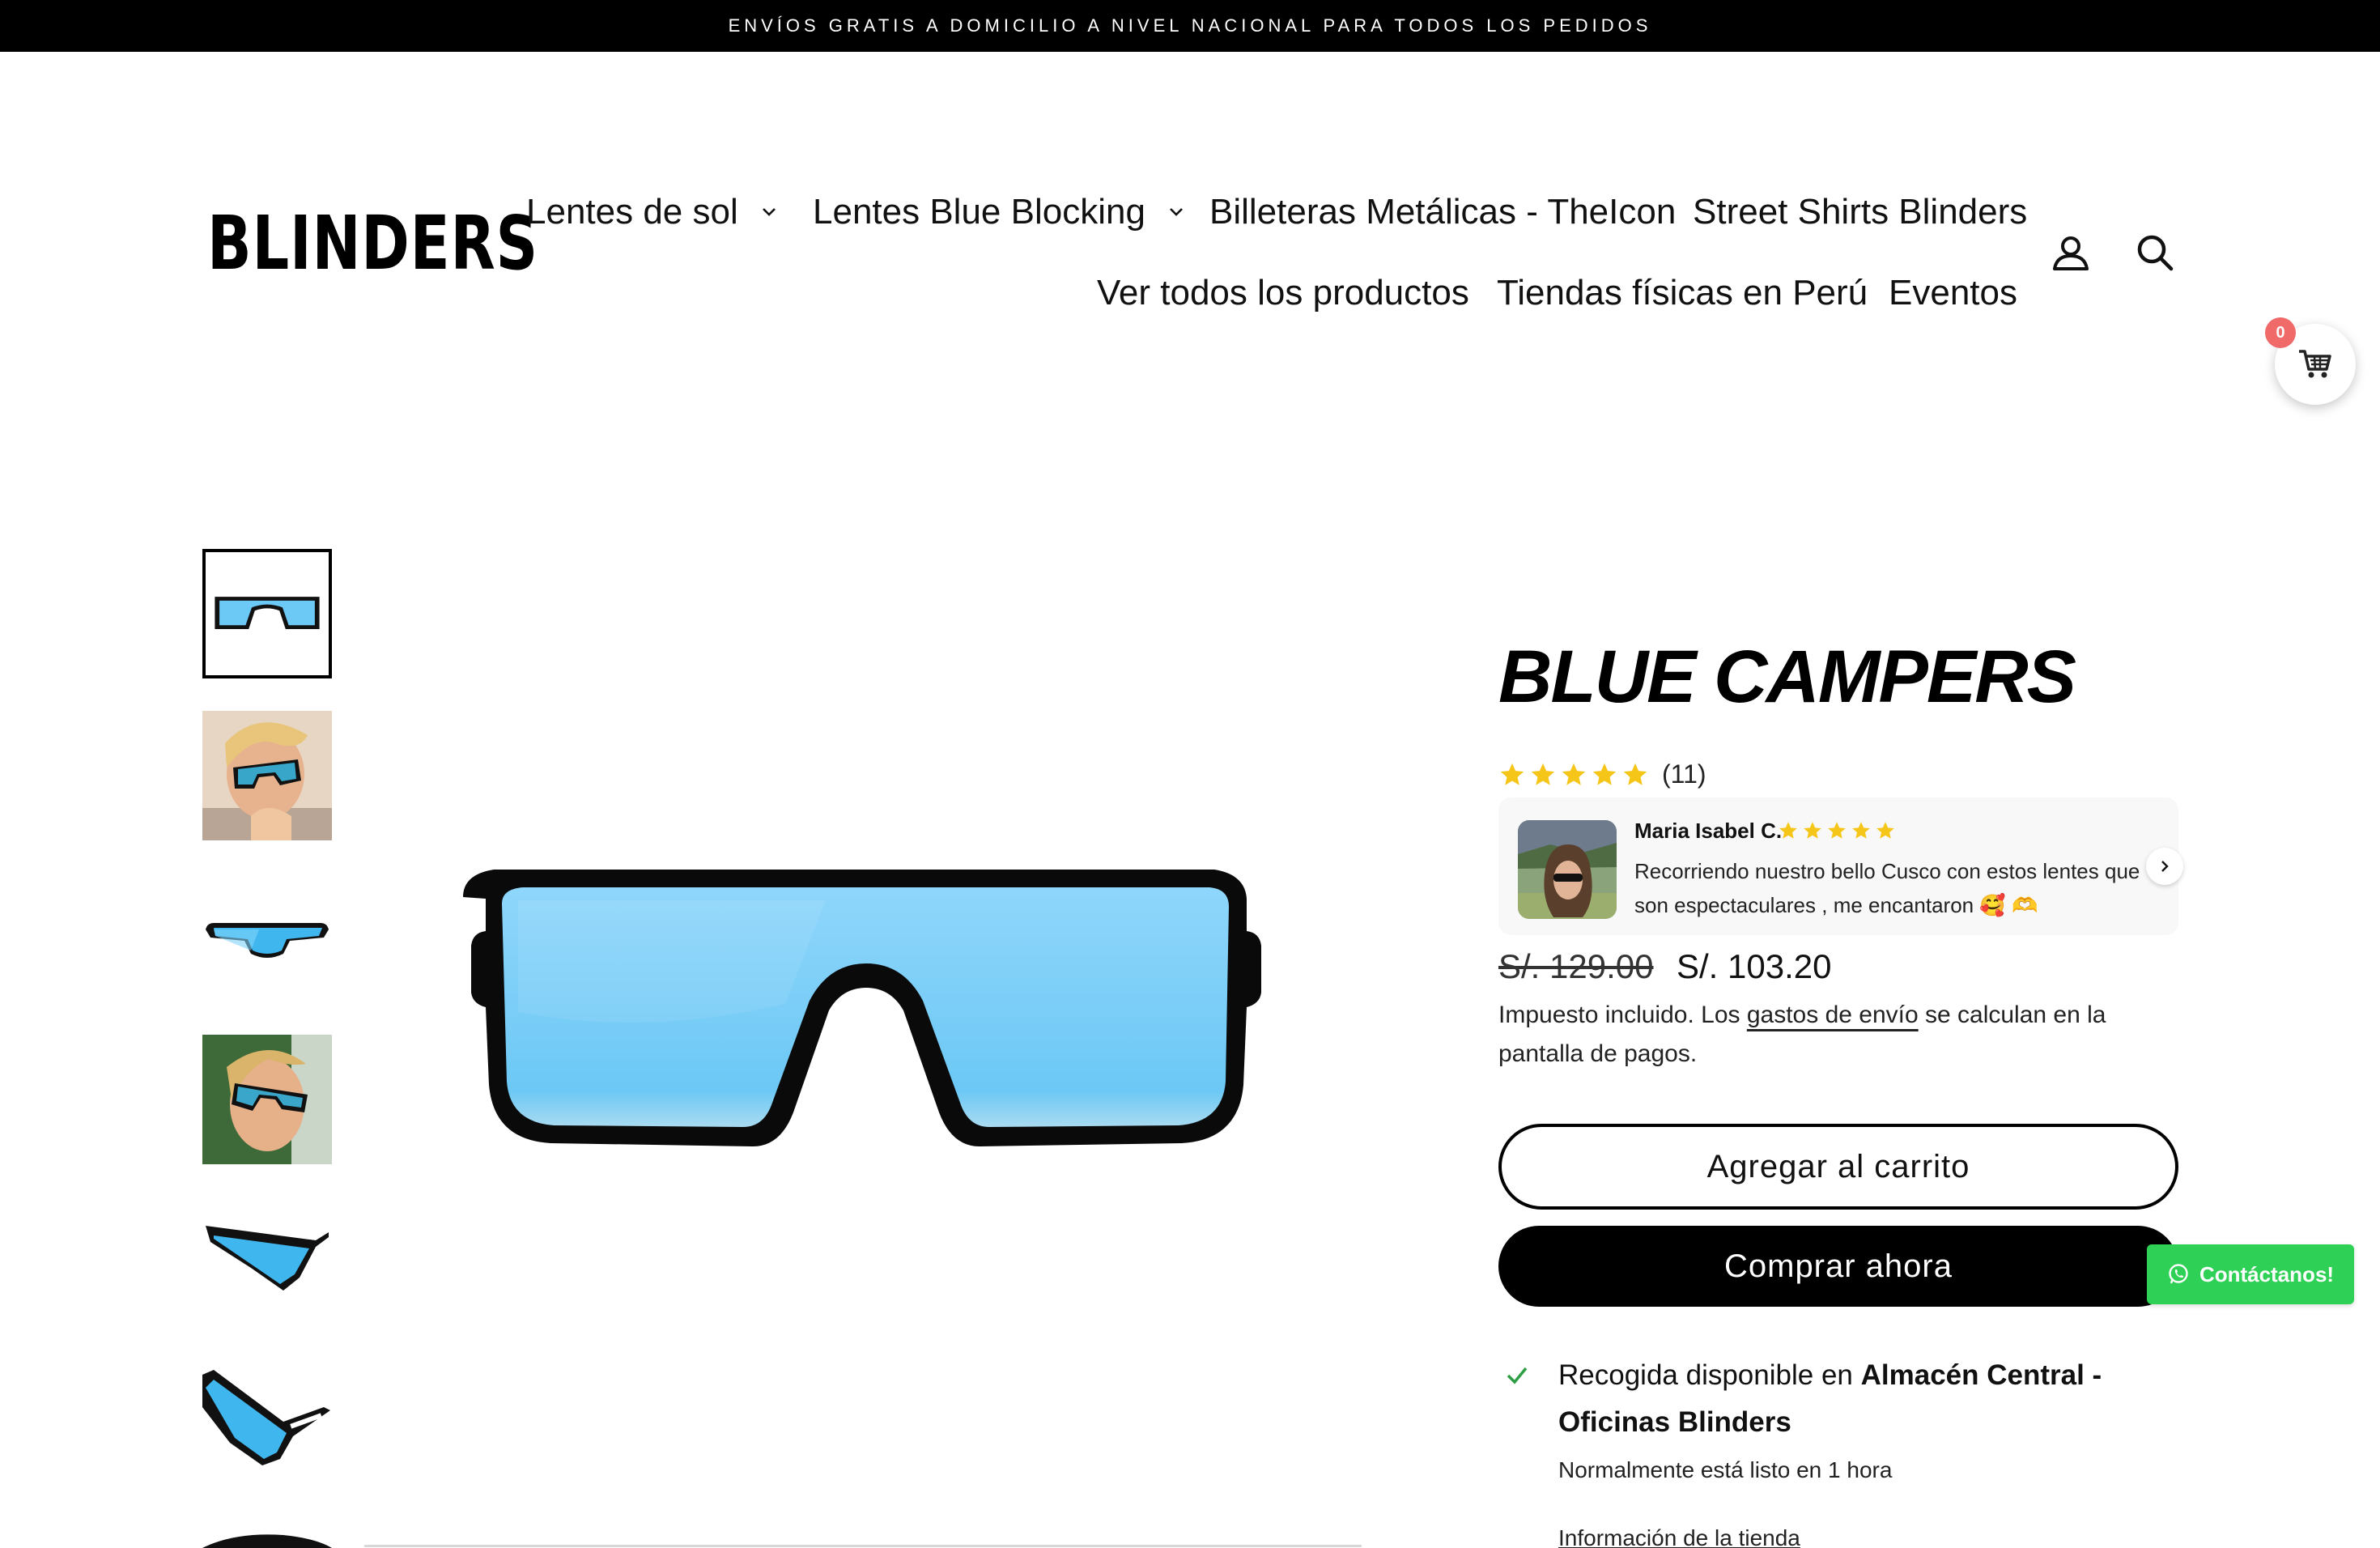 The width and height of the screenshot is (2380, 1548). What do you see at coordinates (1518, 1375) in the screenshot?
I see `check-icon` at bounding box center [1518, 1375].